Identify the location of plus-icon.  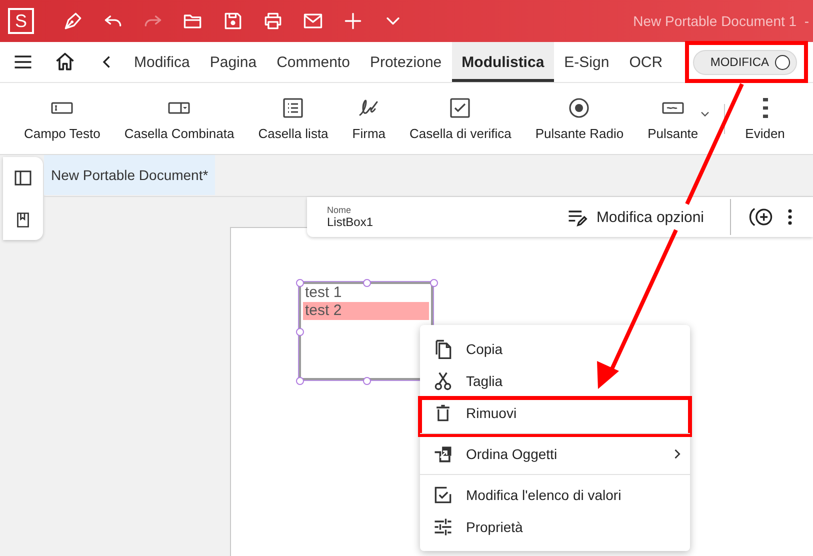
(353, 21).